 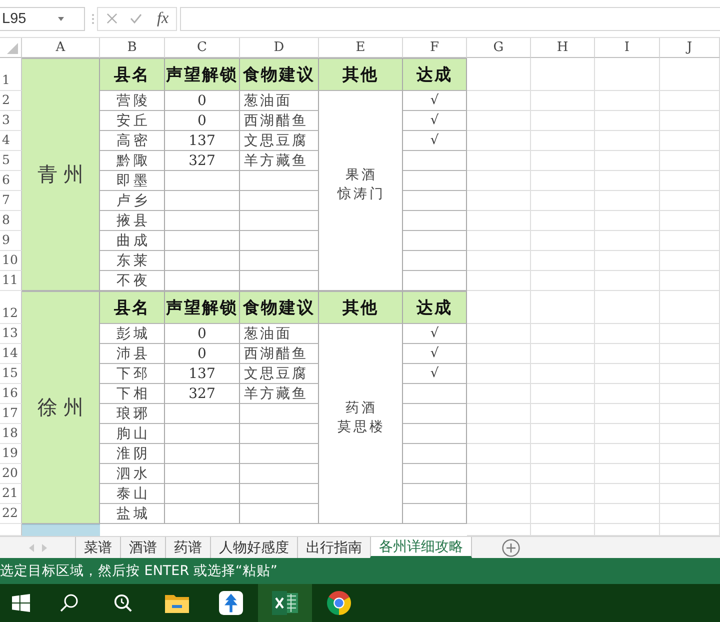 I want to click on other-text: 惊涛门, so click(x=361, y=194).